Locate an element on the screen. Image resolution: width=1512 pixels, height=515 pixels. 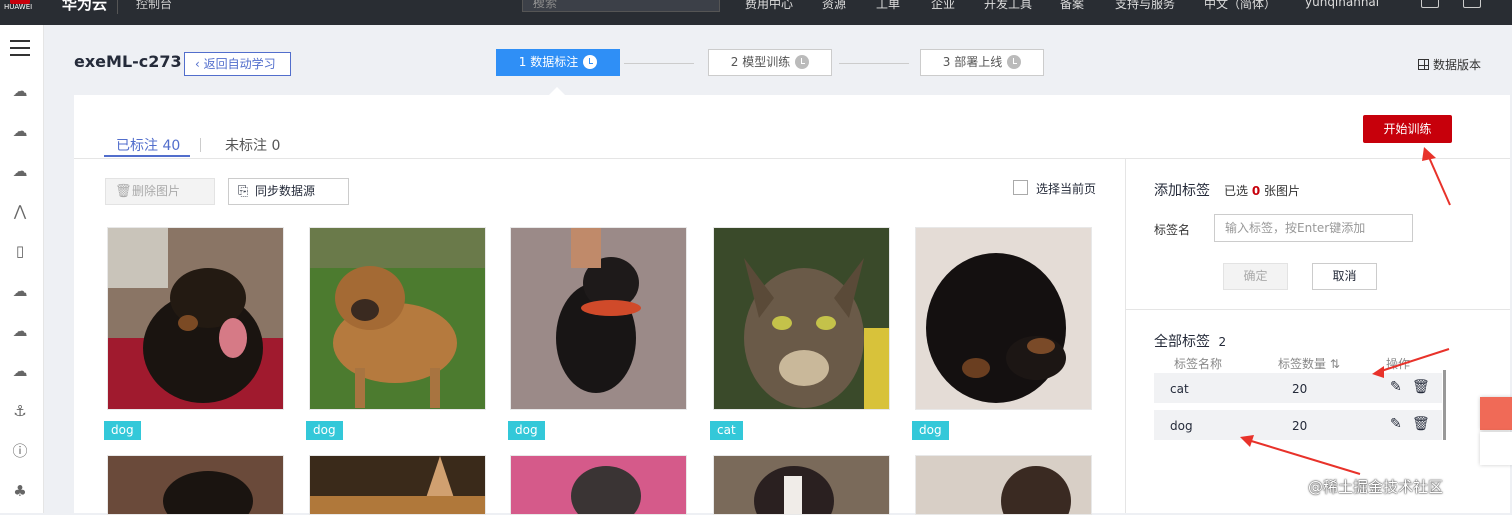
watermark: @稀土掘金技术社区 is located at coordinates (1376, 487).